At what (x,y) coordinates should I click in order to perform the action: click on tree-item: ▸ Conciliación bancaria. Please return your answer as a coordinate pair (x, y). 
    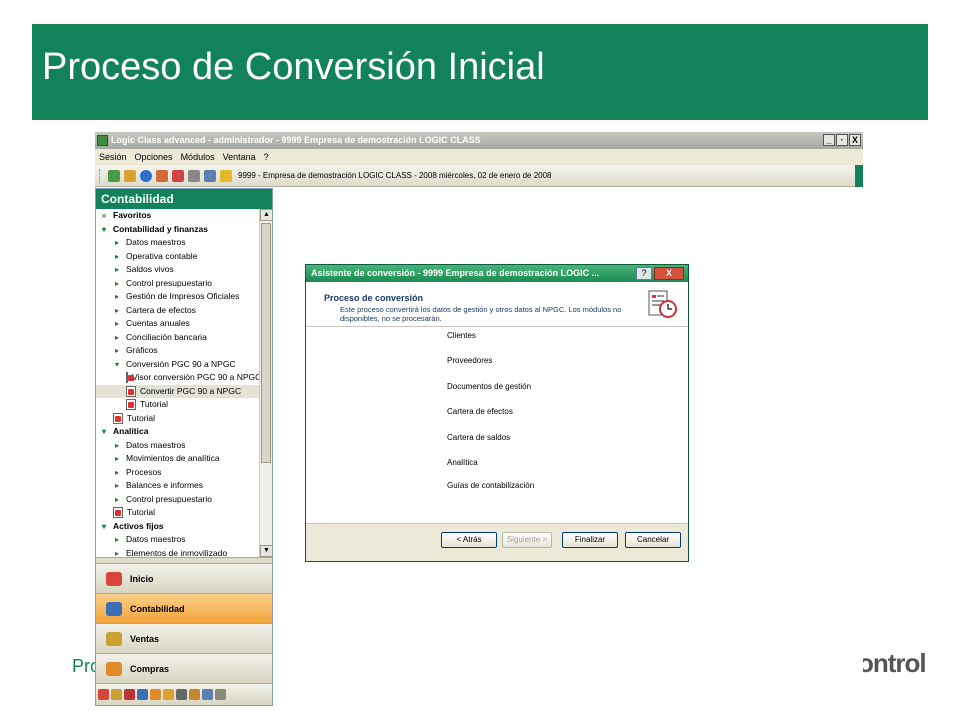
    Looking at the image, I should click on (177, 338).